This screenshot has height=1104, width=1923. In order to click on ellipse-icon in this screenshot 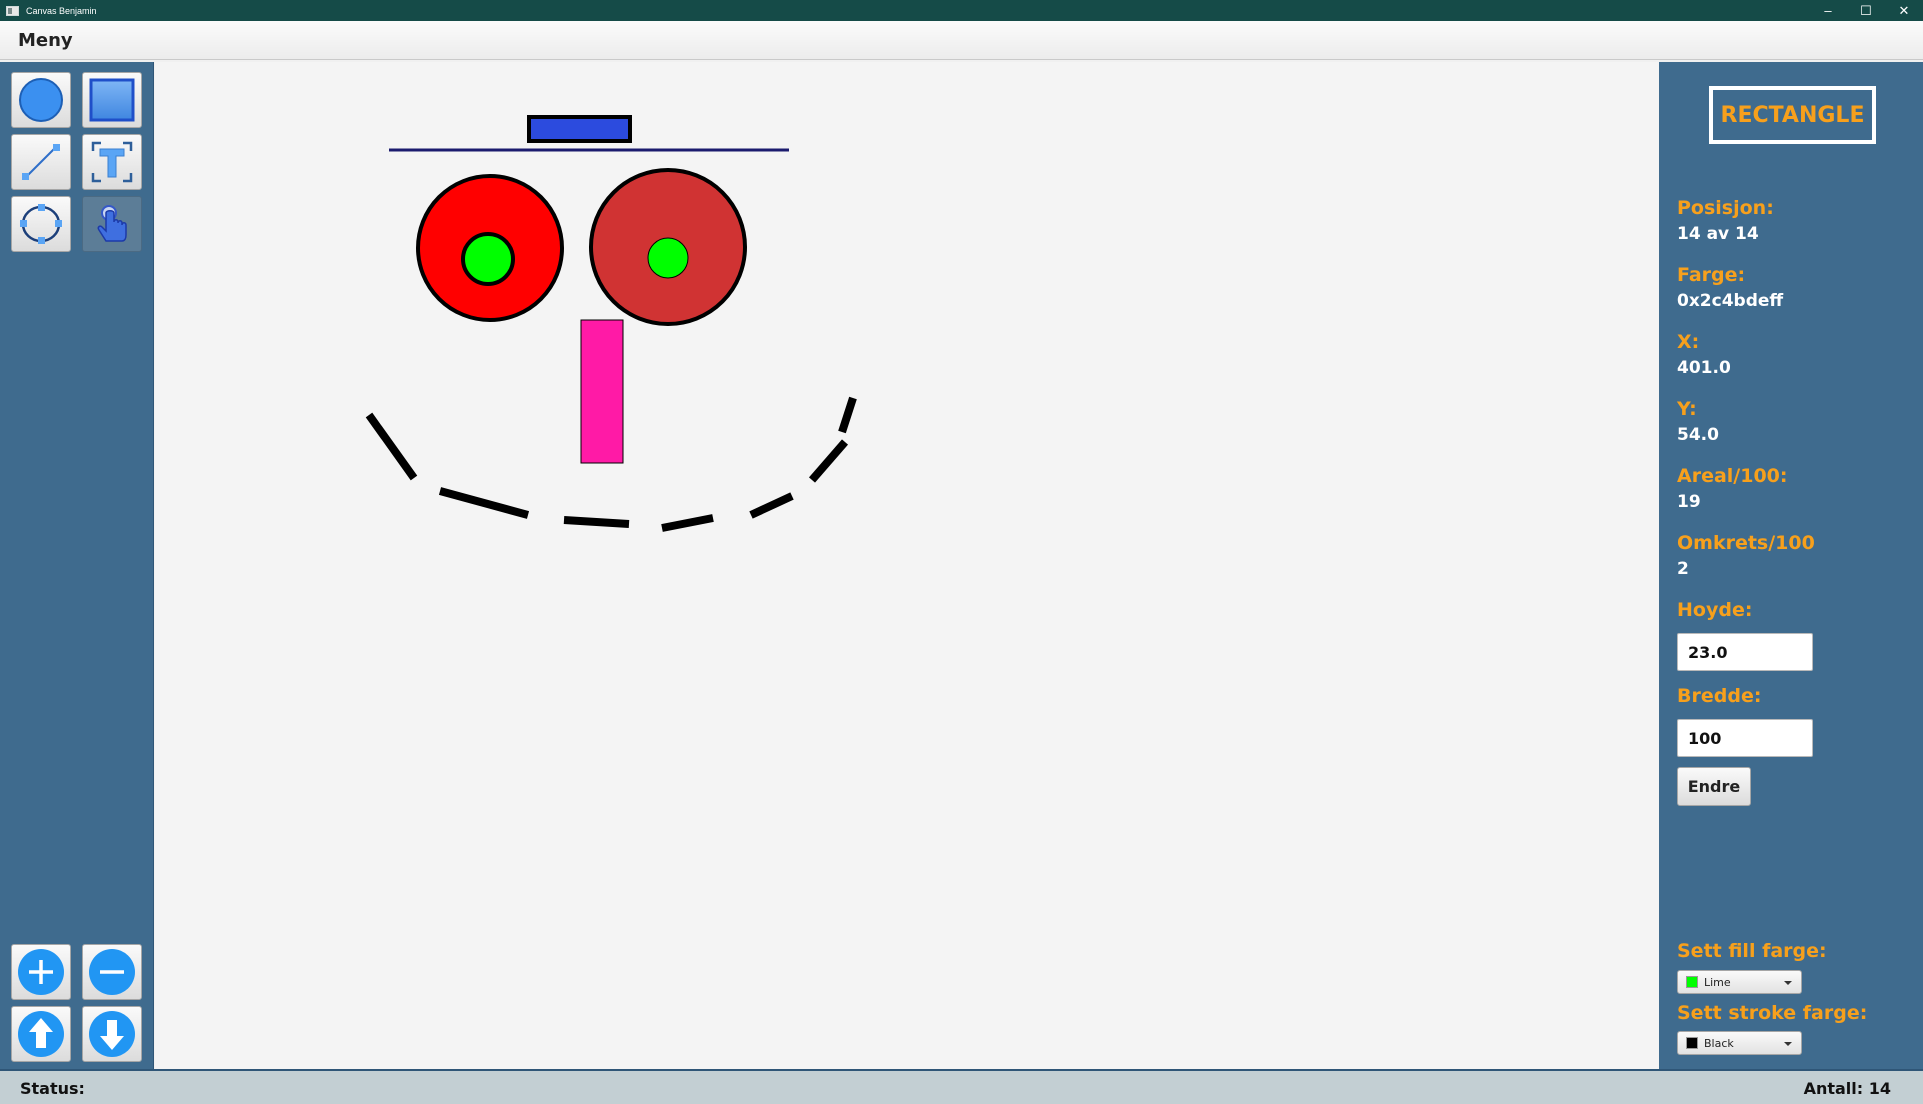, I will do `click(41, 224)`.